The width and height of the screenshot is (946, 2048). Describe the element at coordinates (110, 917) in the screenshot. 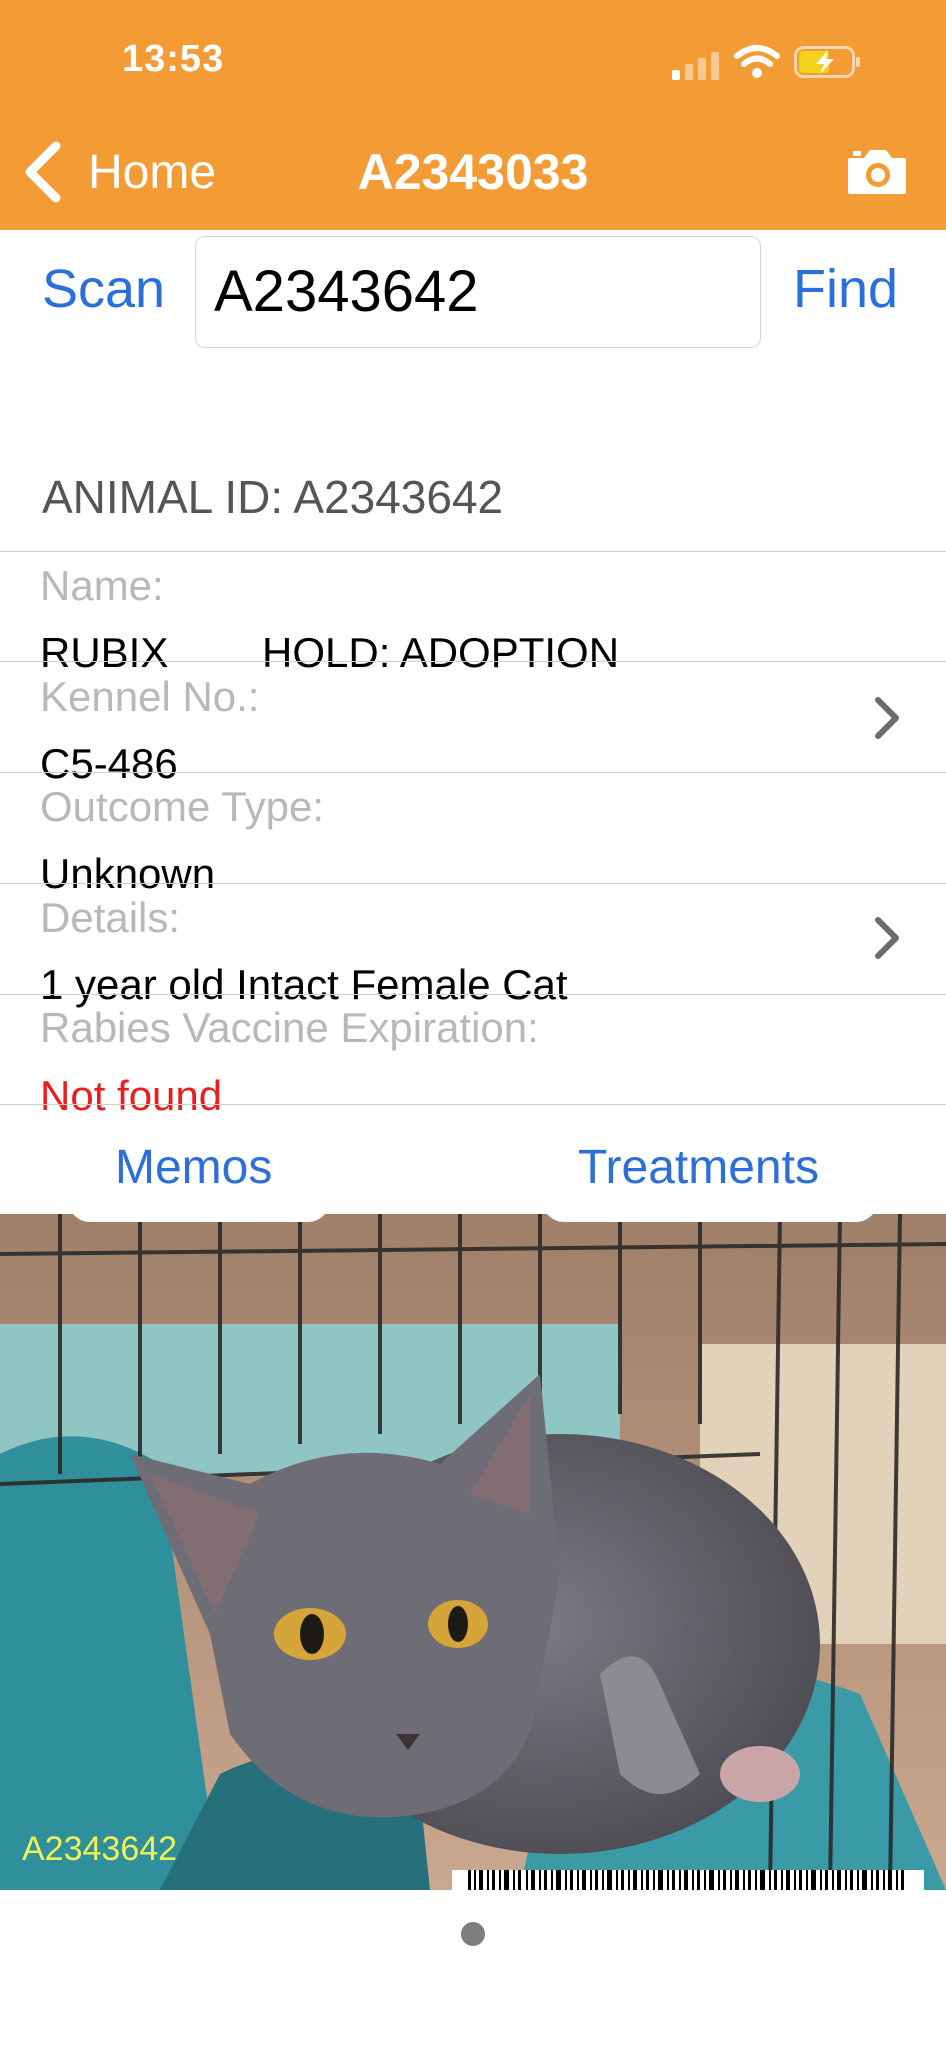

I see `details-label: Details:` at that location.